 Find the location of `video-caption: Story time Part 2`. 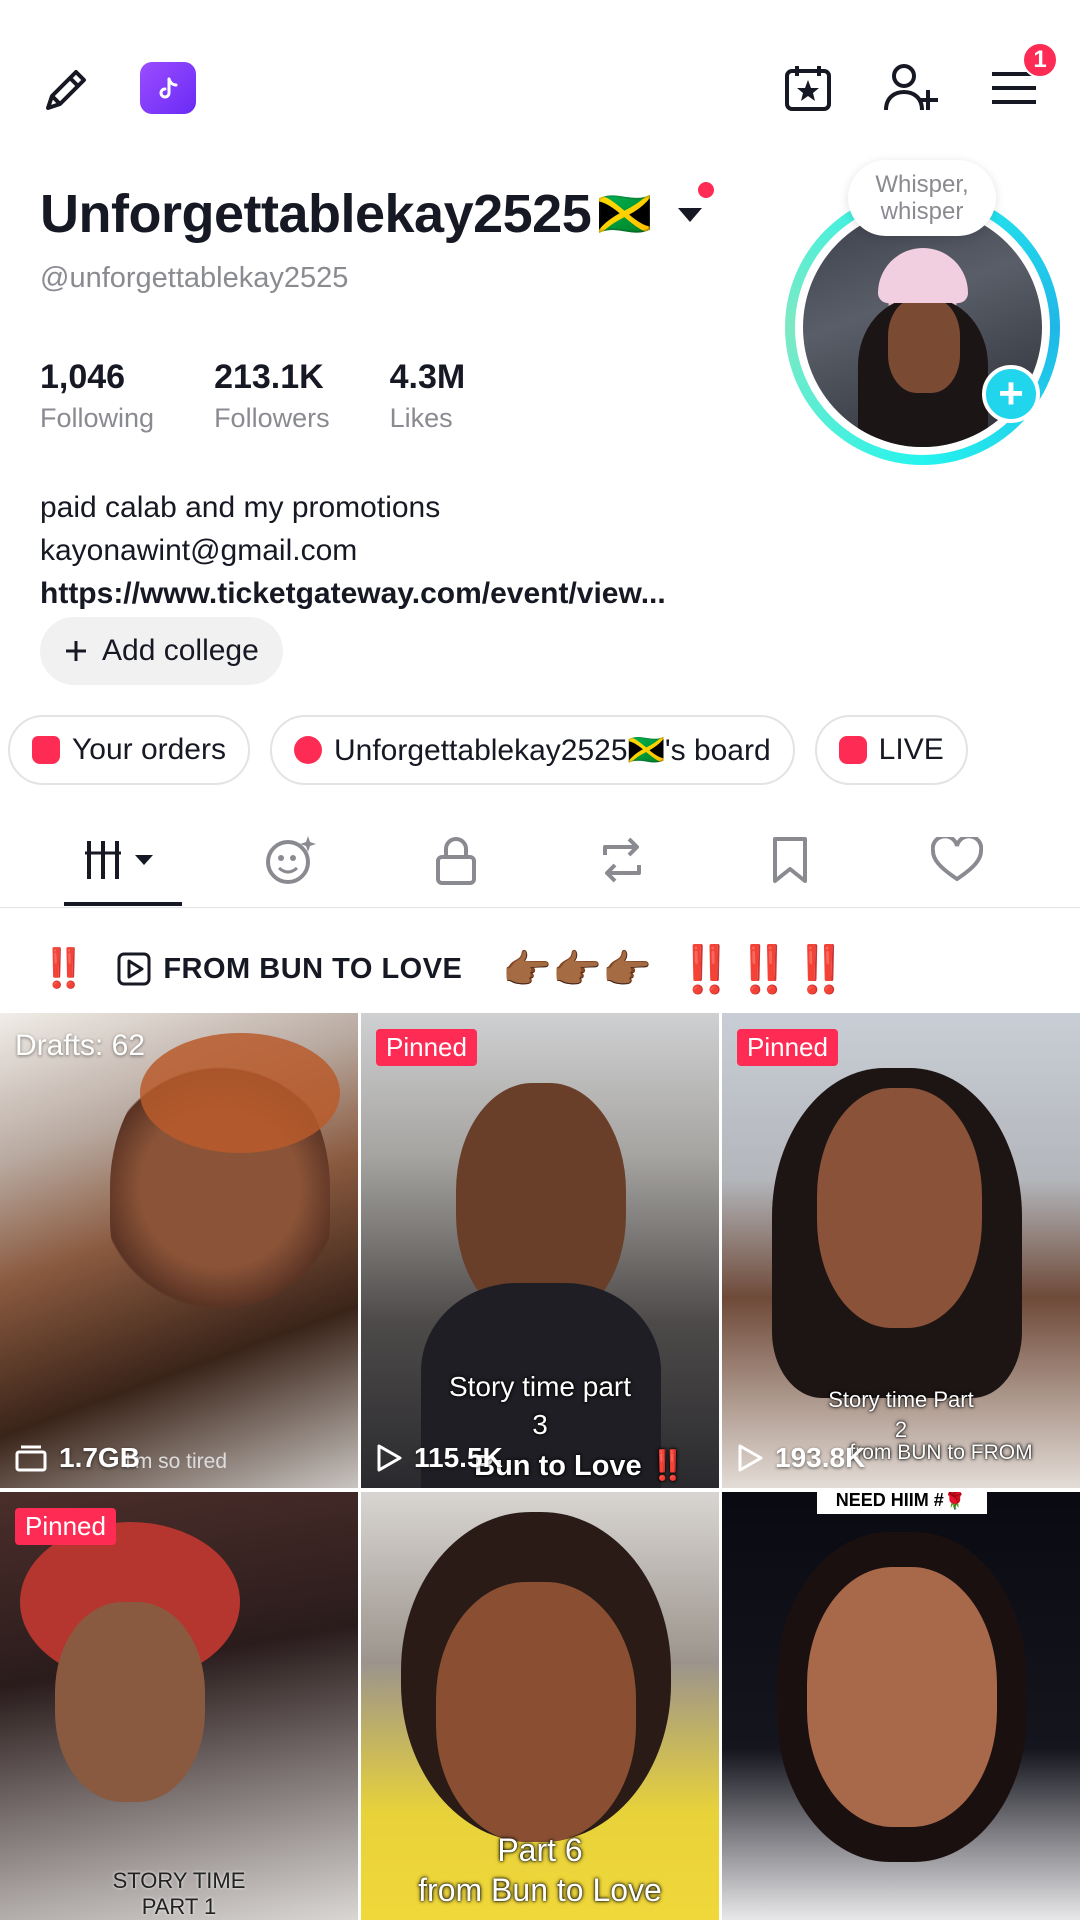

video-caption: Story time Part 2 is located at coordinates (901, 1414).